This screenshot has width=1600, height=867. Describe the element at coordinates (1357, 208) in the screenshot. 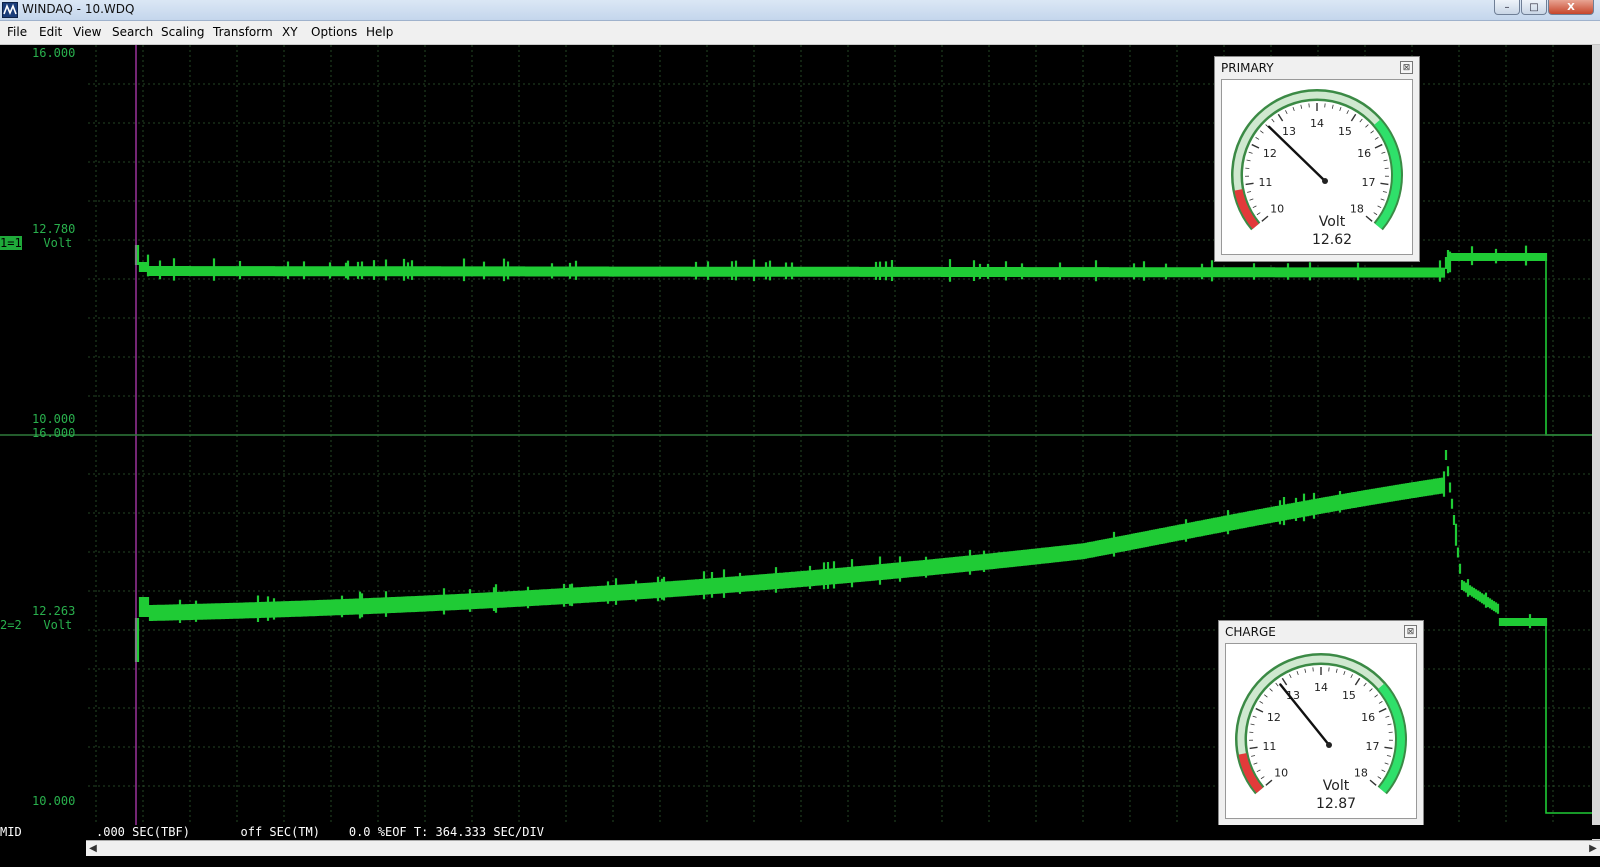

I see `gauge-tick-label: 18` at that location.